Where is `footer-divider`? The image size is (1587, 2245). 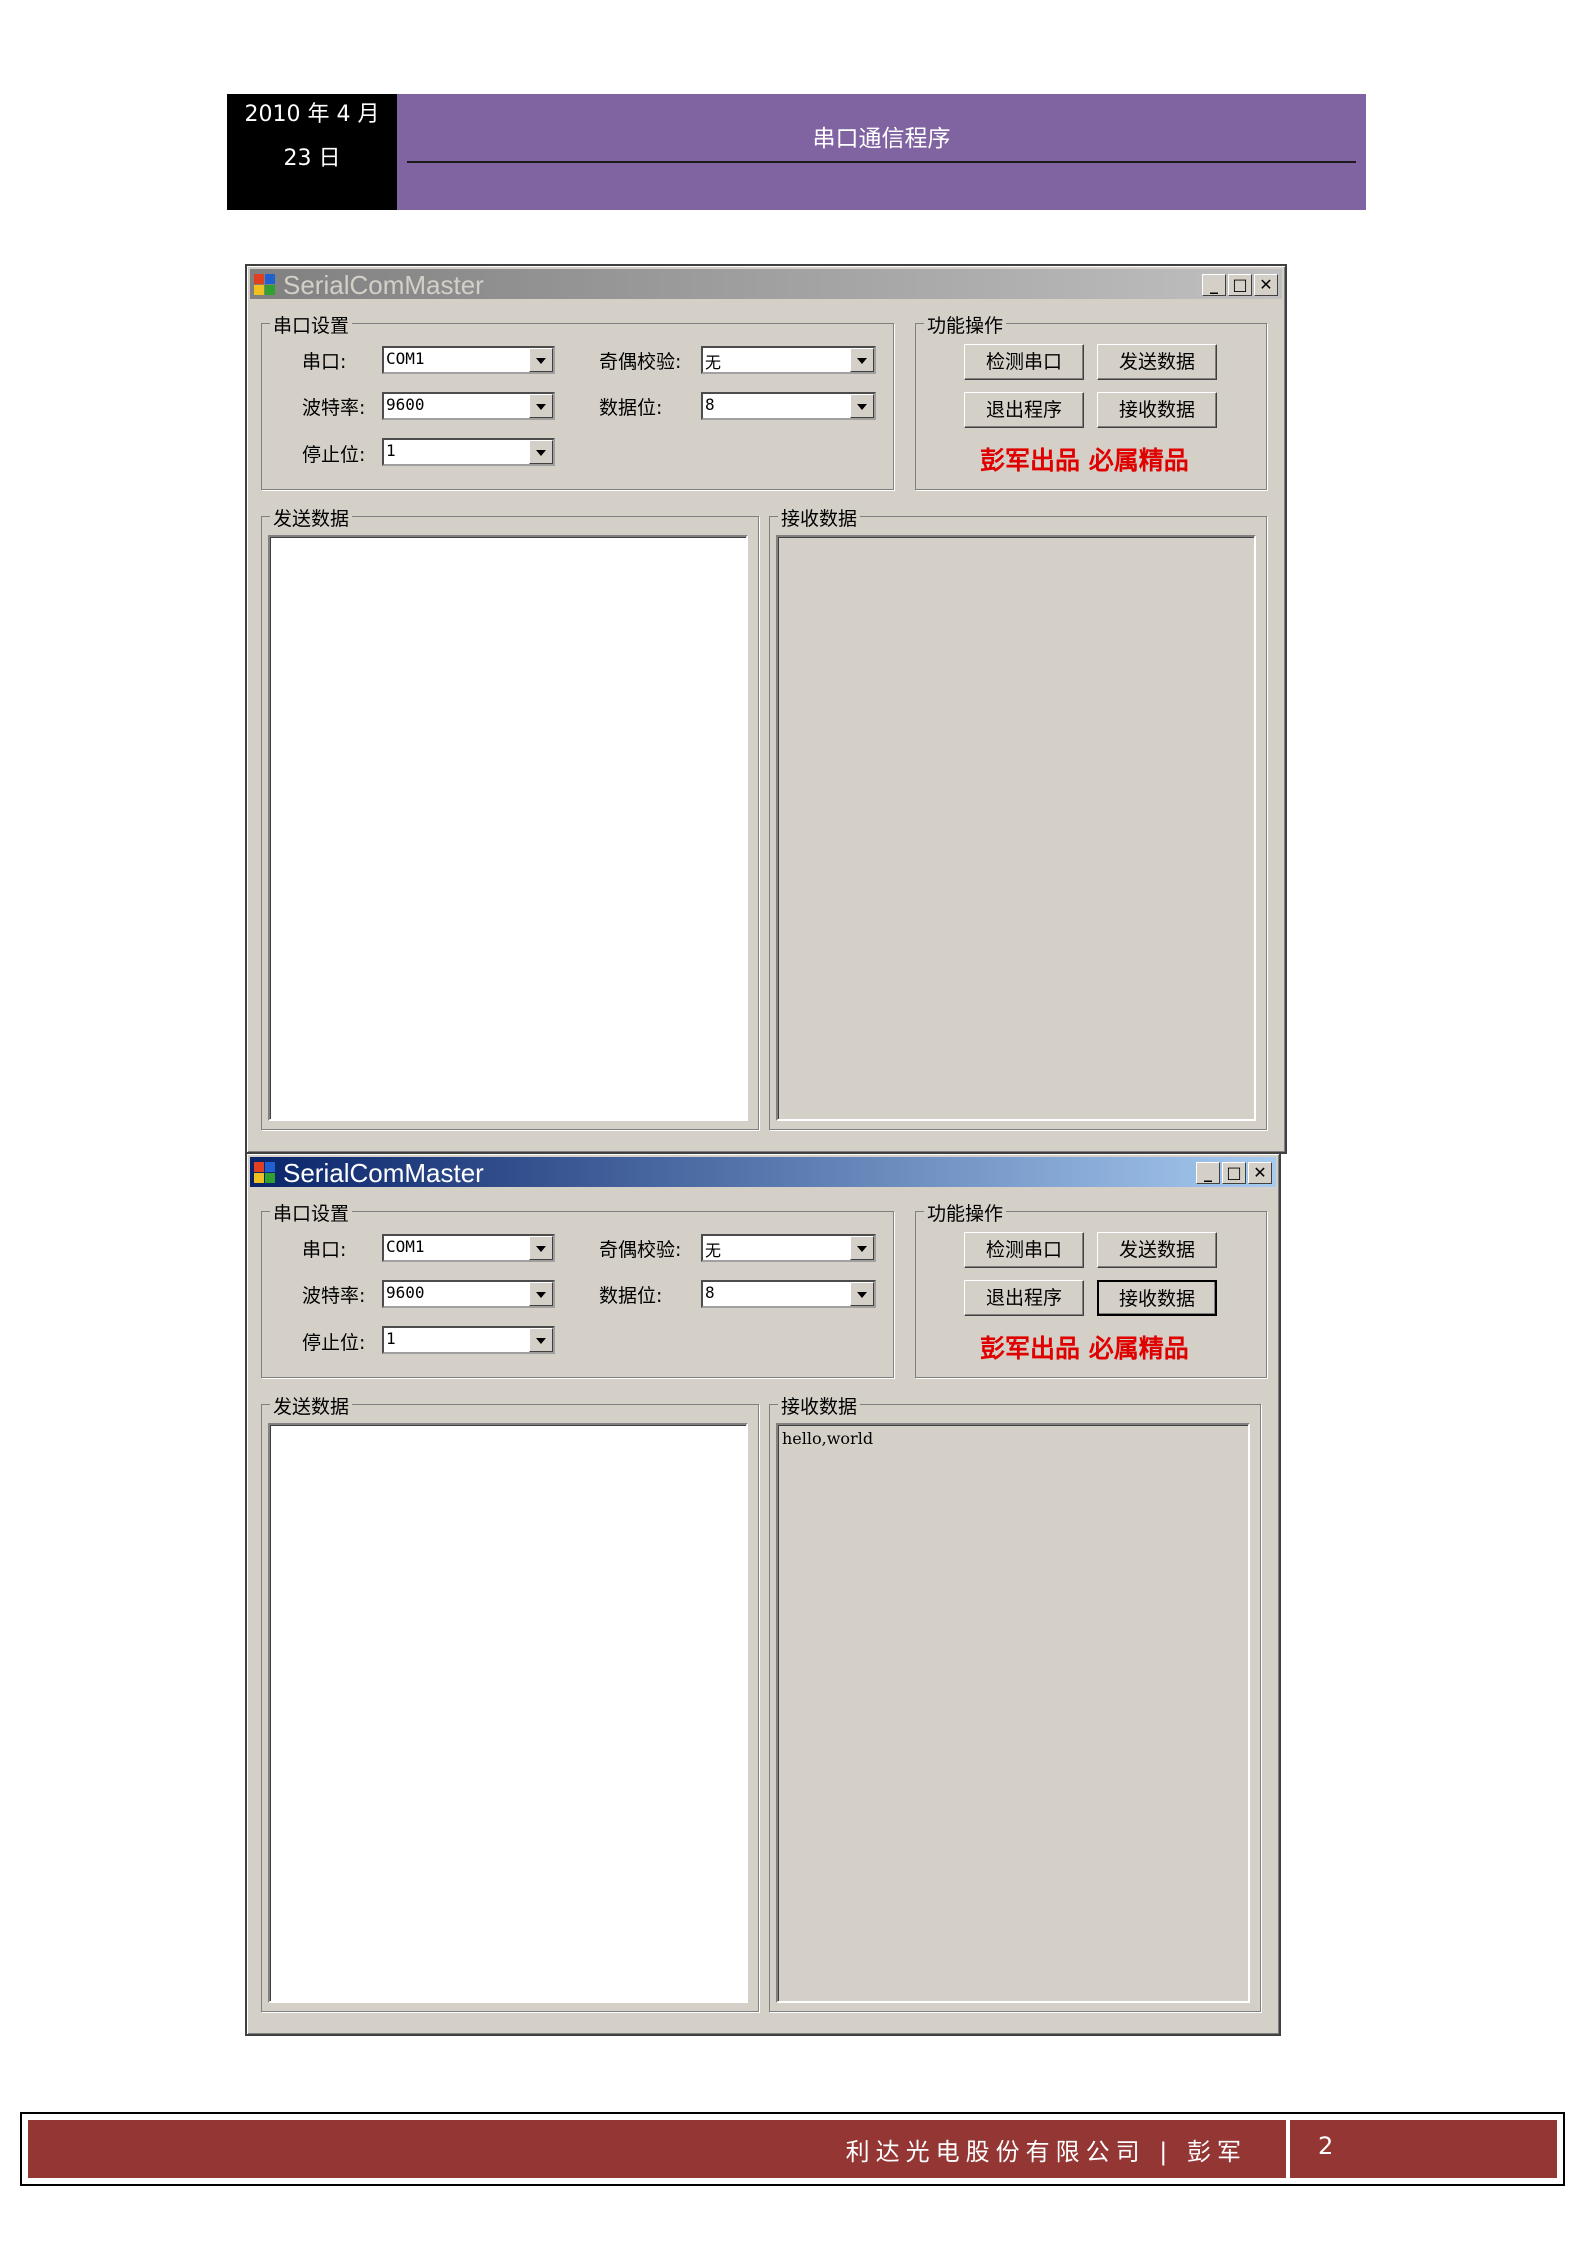 footer-divider is located at coordinates (1288, 2149).